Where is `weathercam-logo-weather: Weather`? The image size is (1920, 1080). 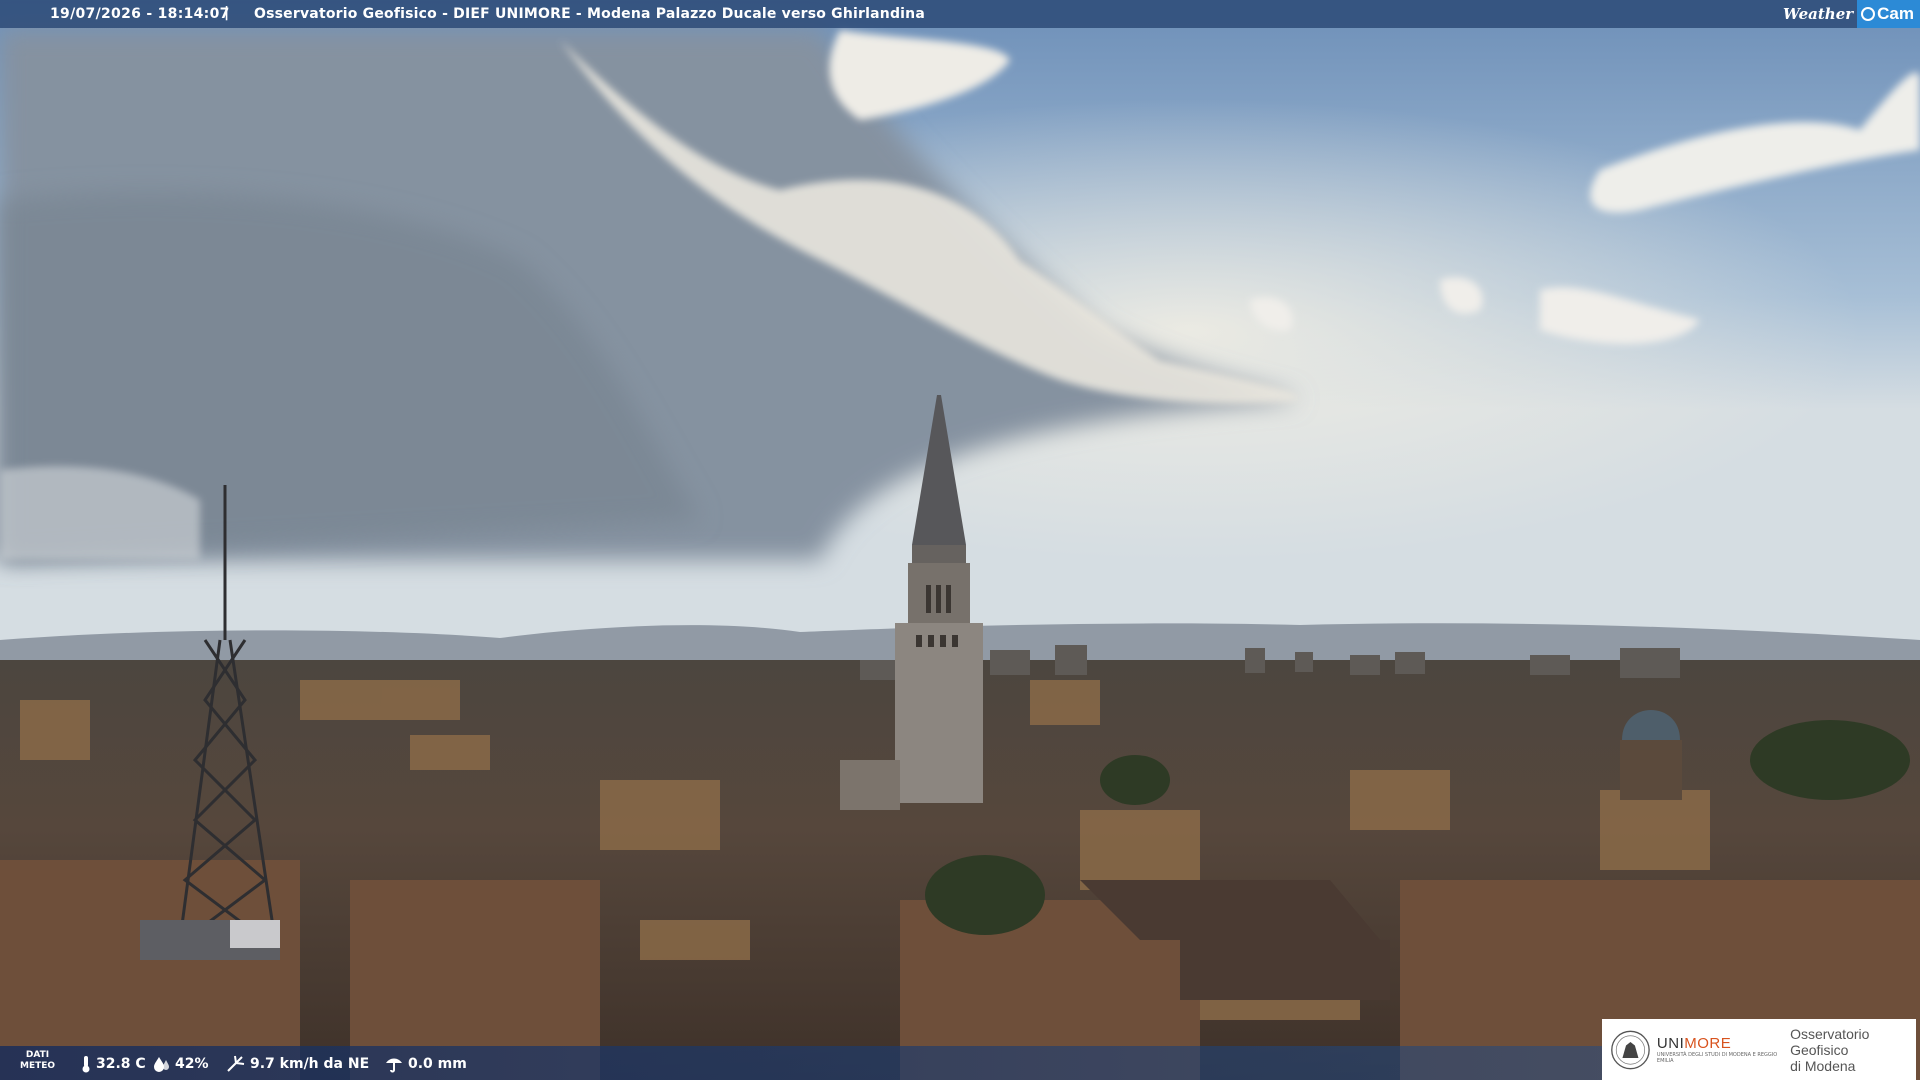
weathercam-logo-weather: Weather is located at coordinates (1818, 14).